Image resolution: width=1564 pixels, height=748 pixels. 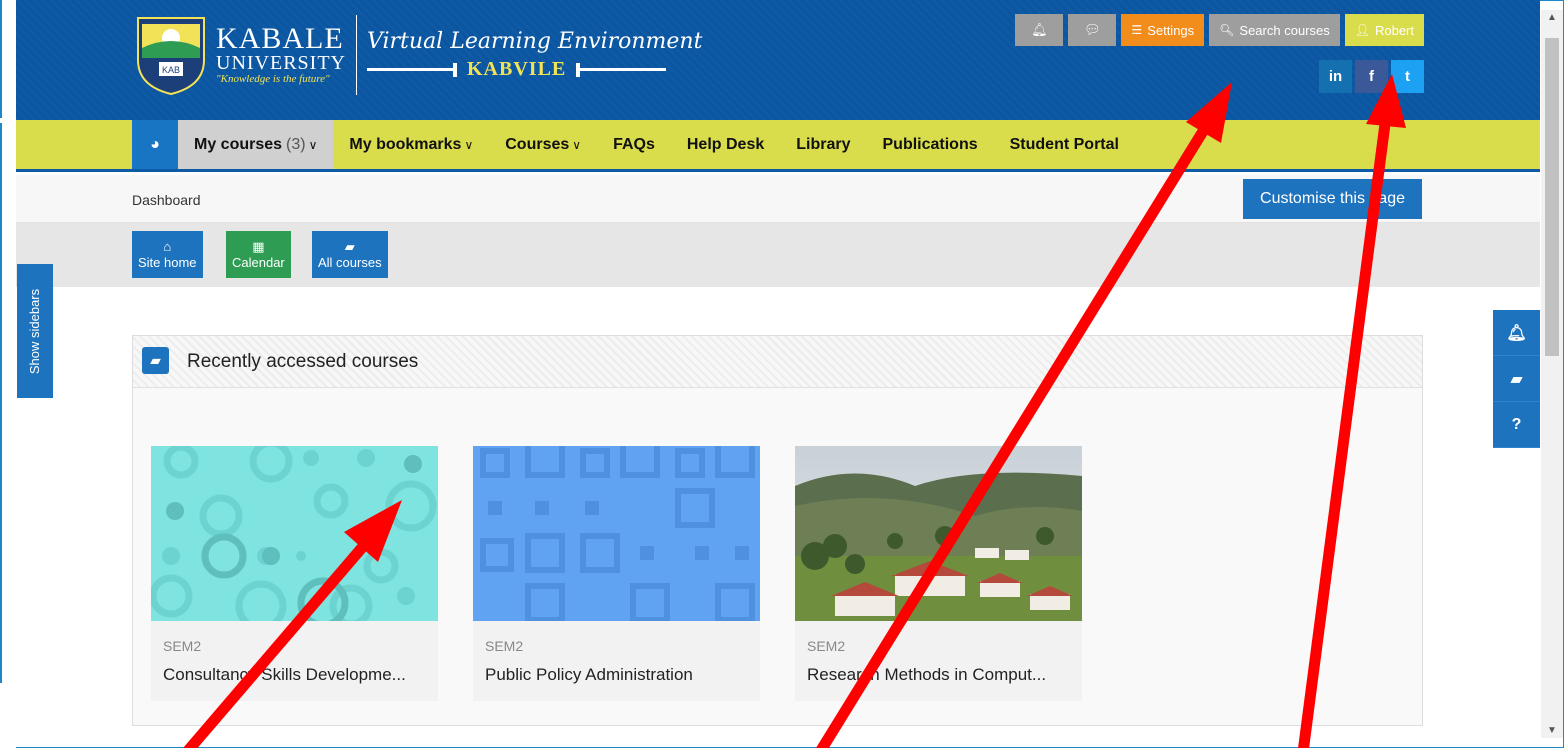 I want to click on university-motto: "Knowledge is the future", so click(x=273, y=79).